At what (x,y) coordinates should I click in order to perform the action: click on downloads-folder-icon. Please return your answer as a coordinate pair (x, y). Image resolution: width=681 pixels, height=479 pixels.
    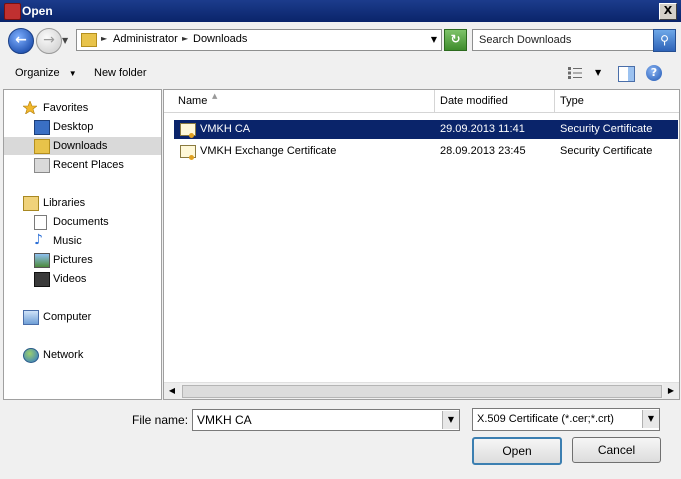
    Looking at the image, I should click on (42, 146).